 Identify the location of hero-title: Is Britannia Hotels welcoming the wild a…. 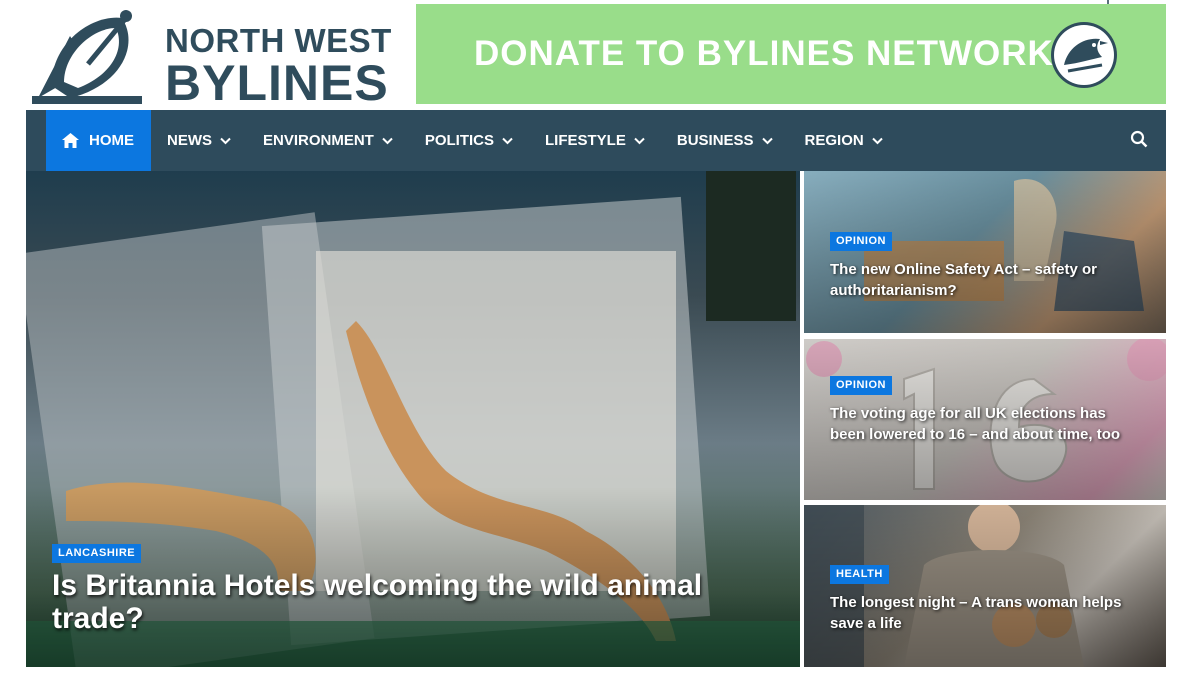
(412, 602).